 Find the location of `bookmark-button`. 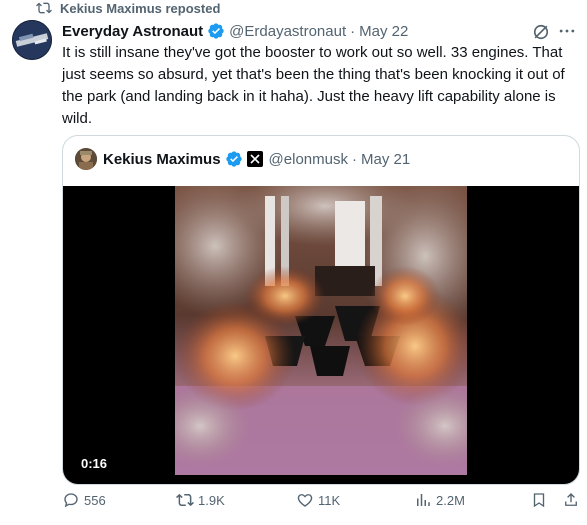

bookmark-button is located at coordinates (539, 500).